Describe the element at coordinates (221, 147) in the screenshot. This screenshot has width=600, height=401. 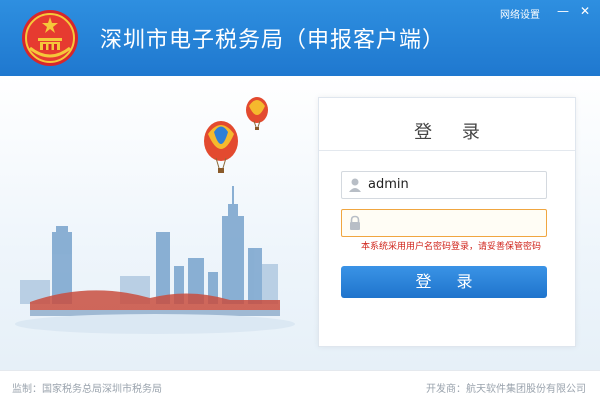
I see `hot-air-balloon-icon` at that location.